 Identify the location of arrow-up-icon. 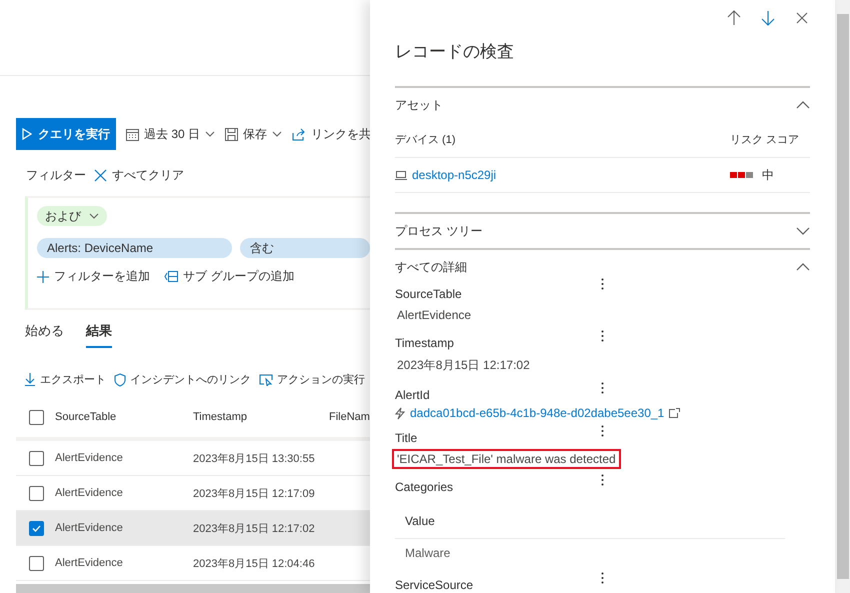
(734, 18).